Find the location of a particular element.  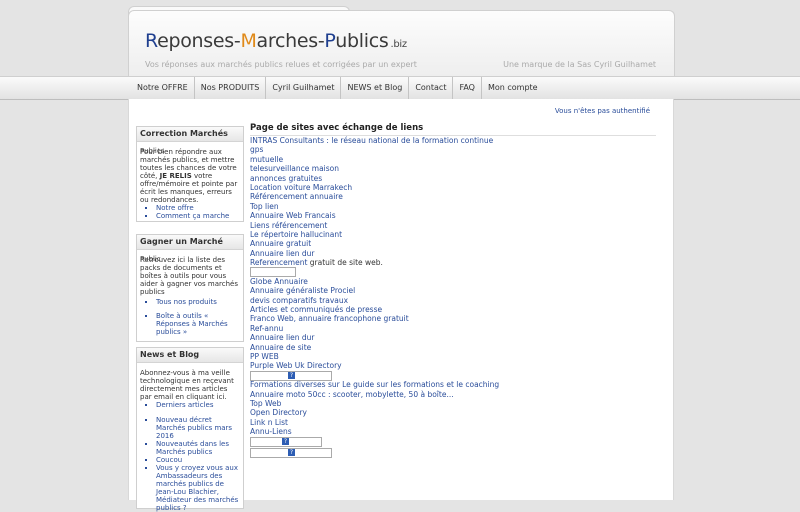

link-item: Globe Annuaire is located at coordinates (374, 281).